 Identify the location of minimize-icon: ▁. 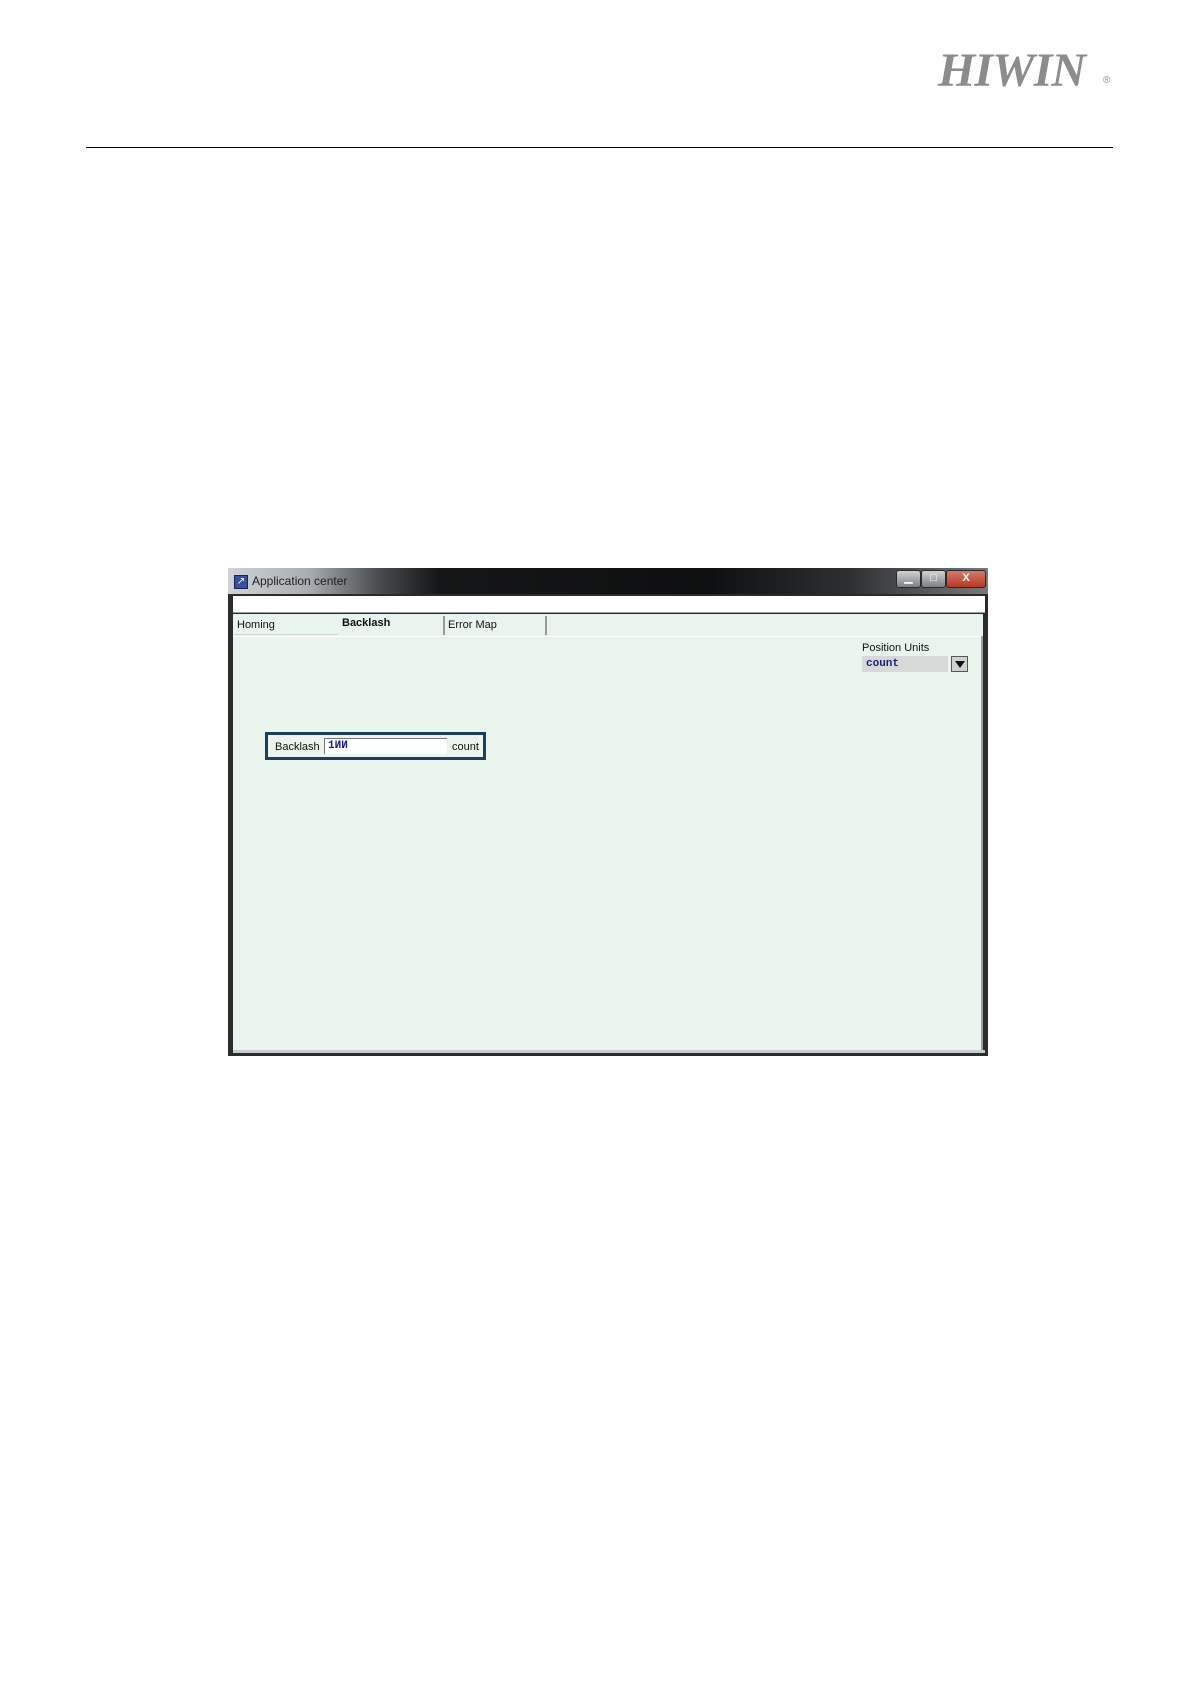
(908, 578).